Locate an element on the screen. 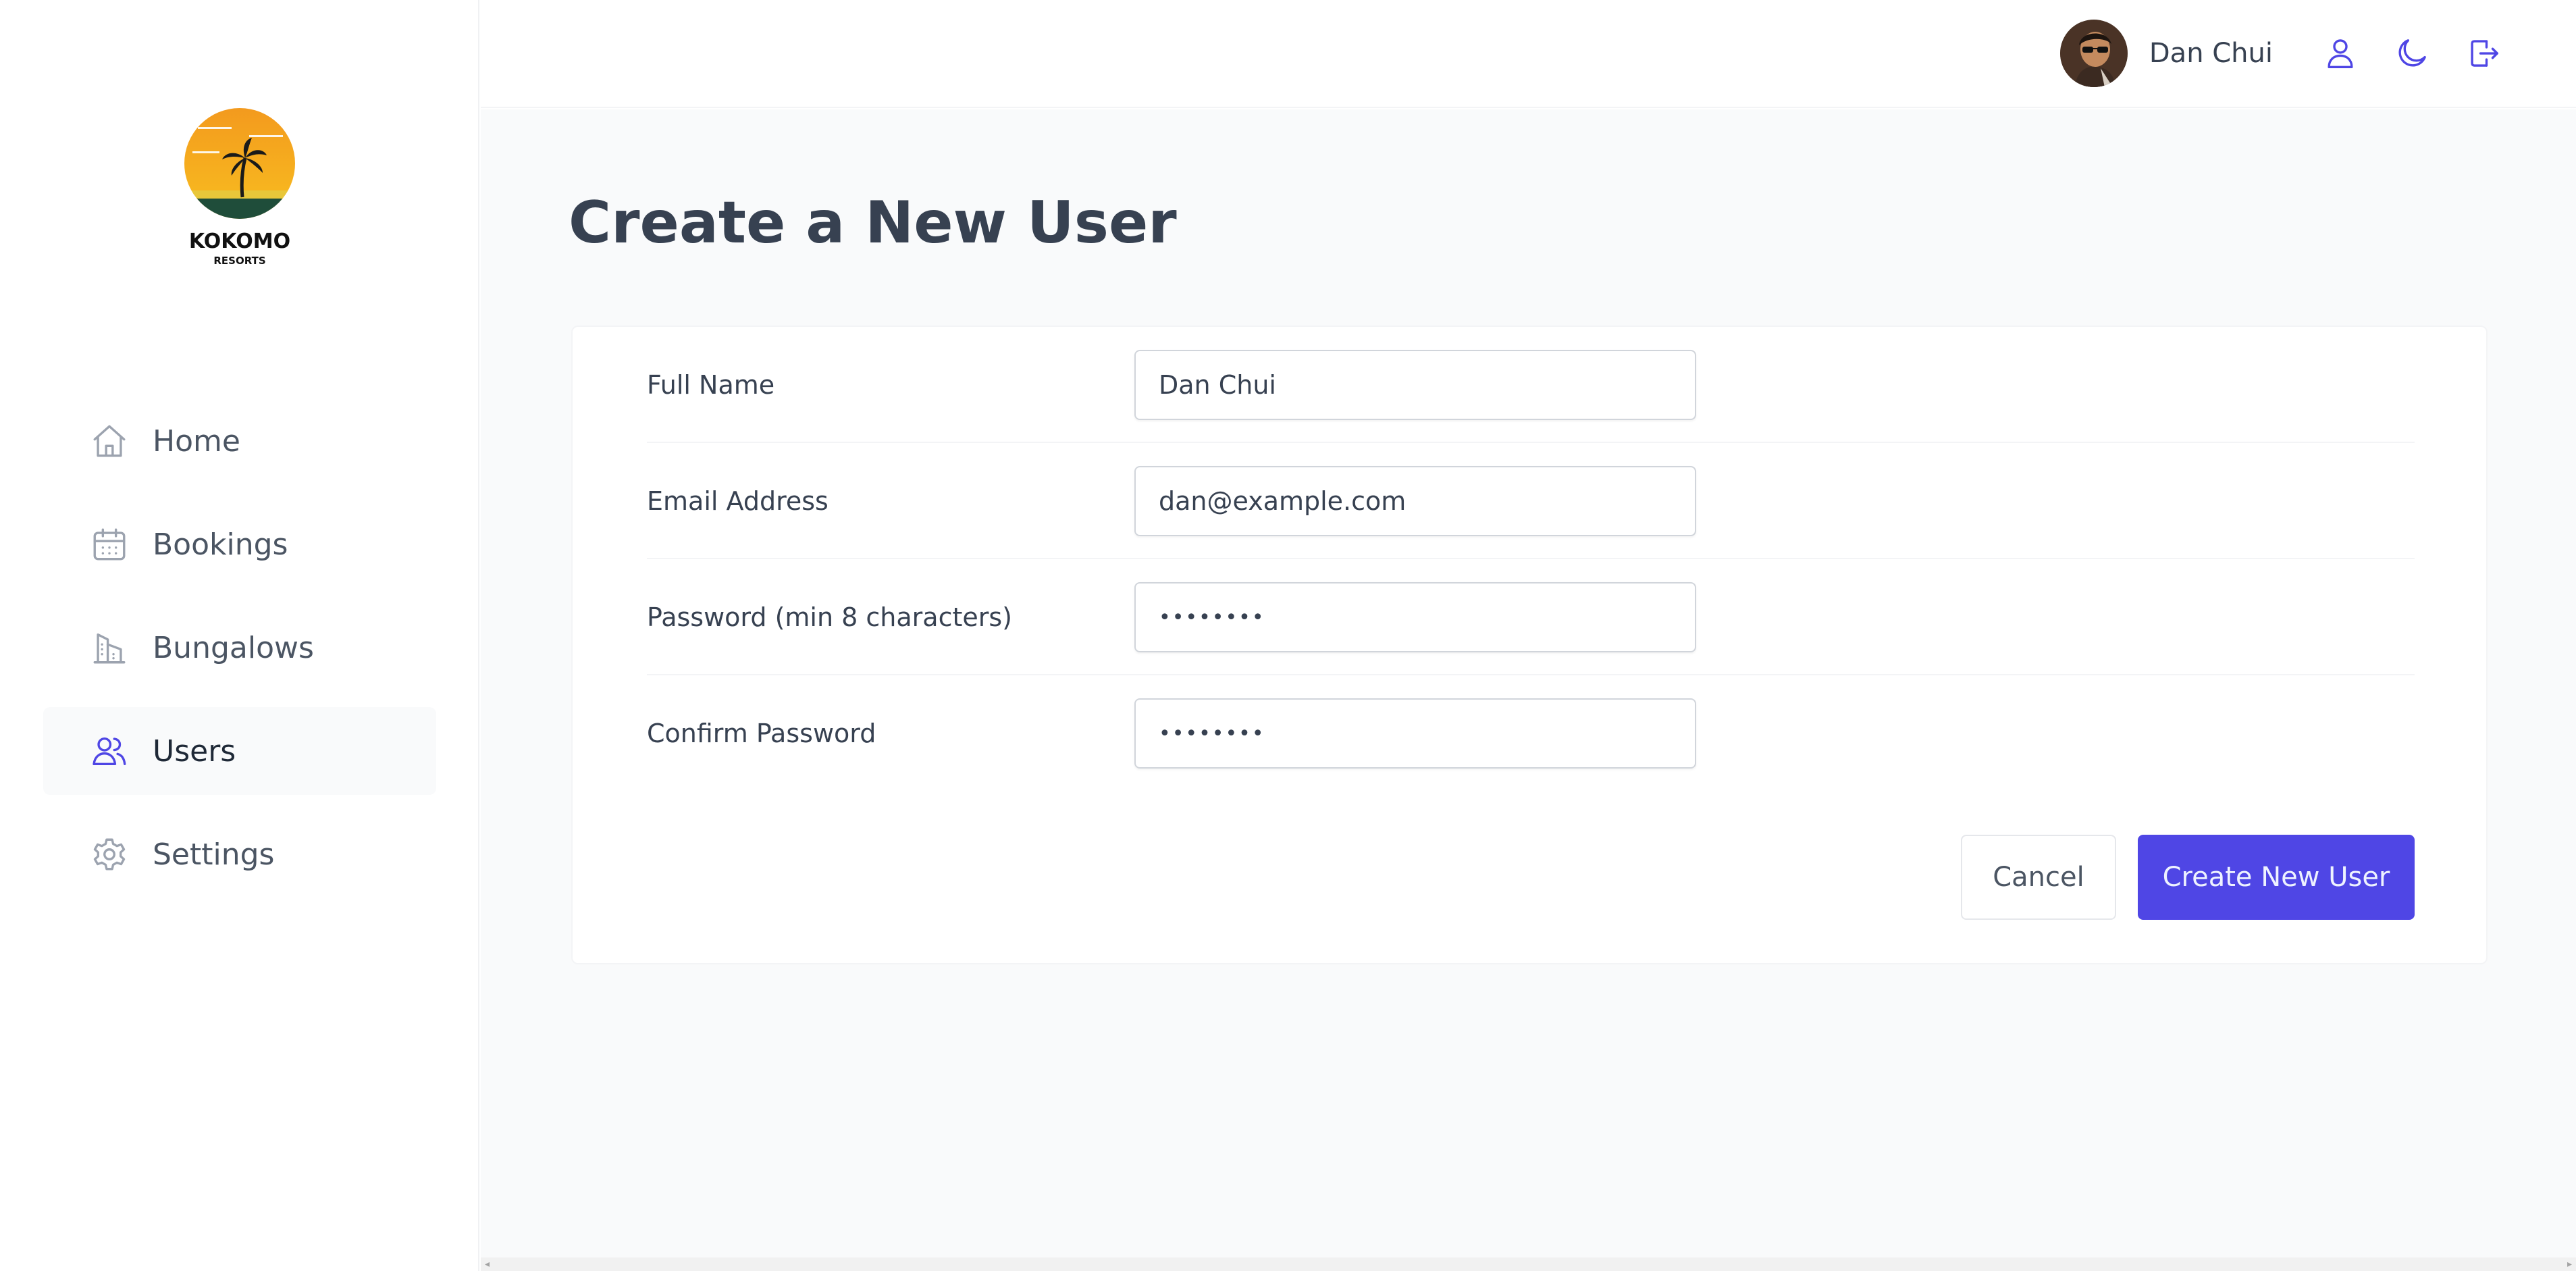 This screenshot has height=1271, width=2576. form-row-password: Password (min 8 characters) is located at coordinates (1531, 617).